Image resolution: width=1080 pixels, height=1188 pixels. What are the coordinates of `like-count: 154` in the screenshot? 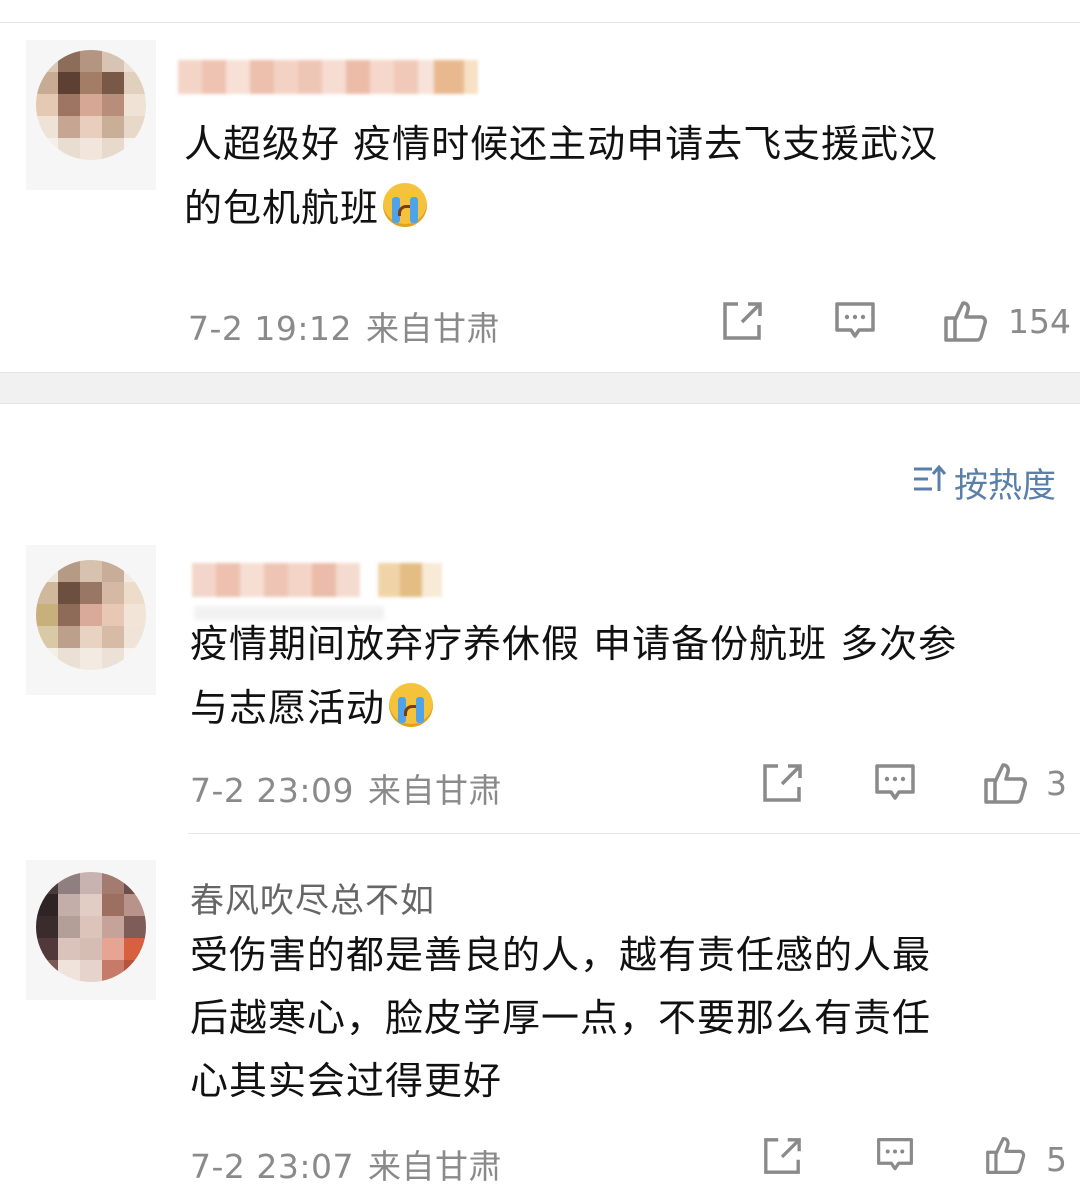 It's located at (1039, 321).